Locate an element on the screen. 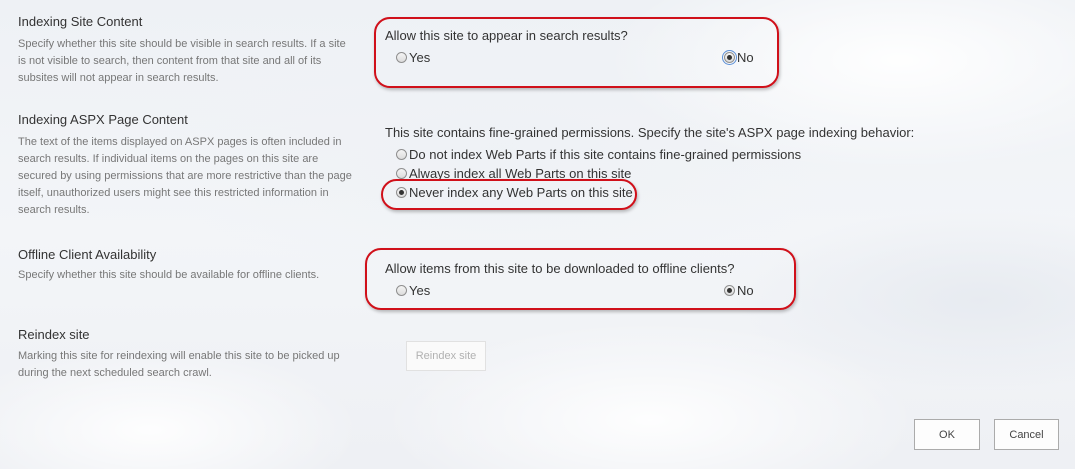  search-no-option: No is located at coordinates (738, 57).